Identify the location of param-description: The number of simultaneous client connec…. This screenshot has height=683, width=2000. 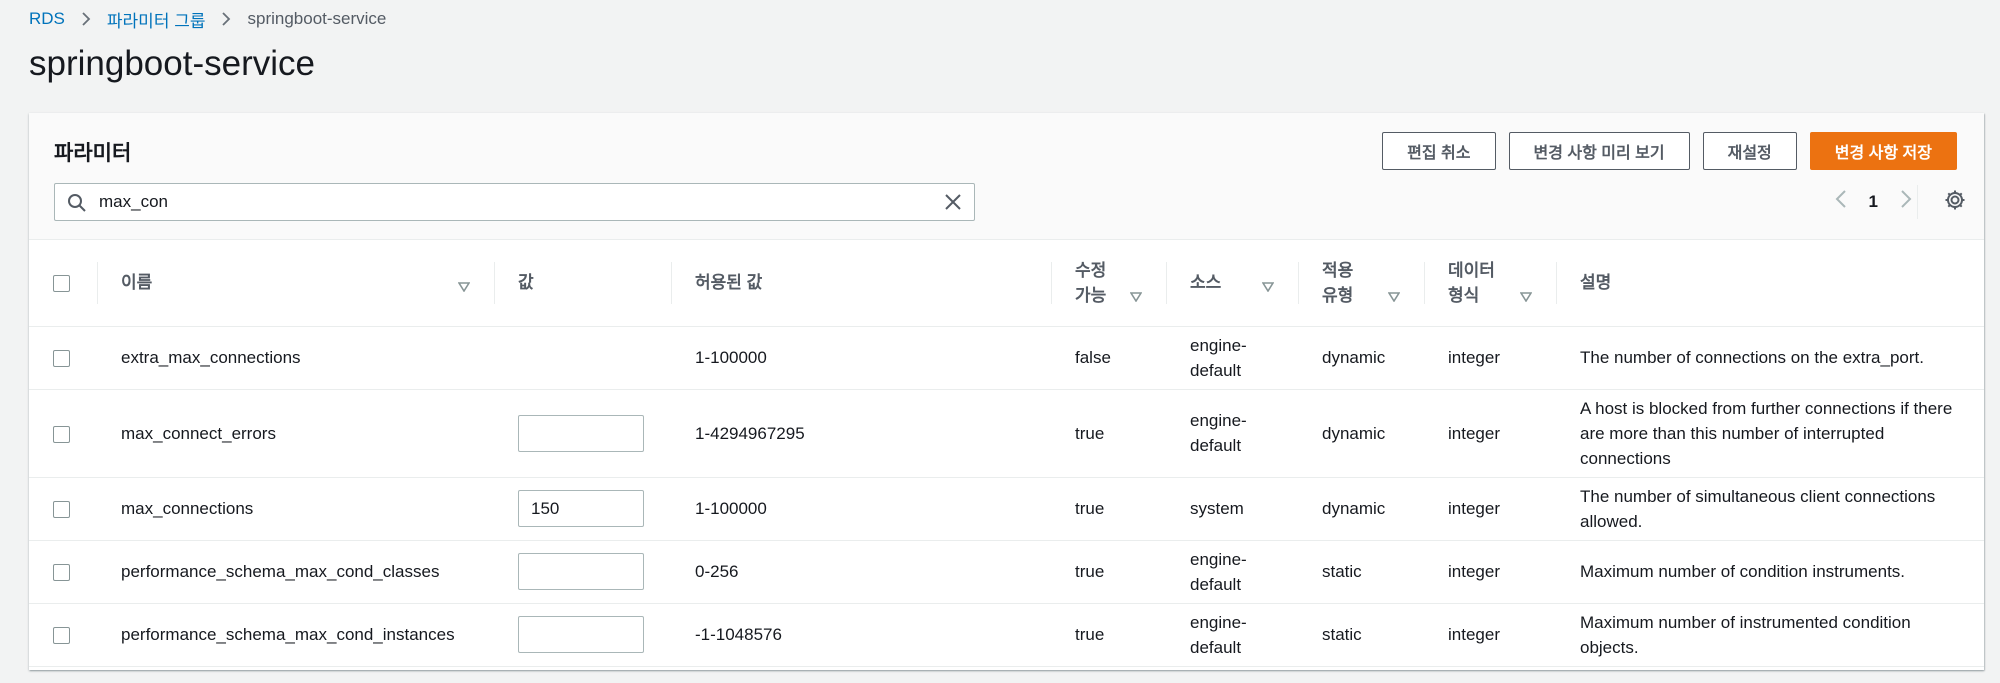
(1770, 509).